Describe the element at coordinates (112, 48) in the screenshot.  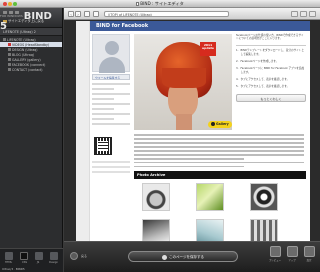
I see `avatar-head` at that location.